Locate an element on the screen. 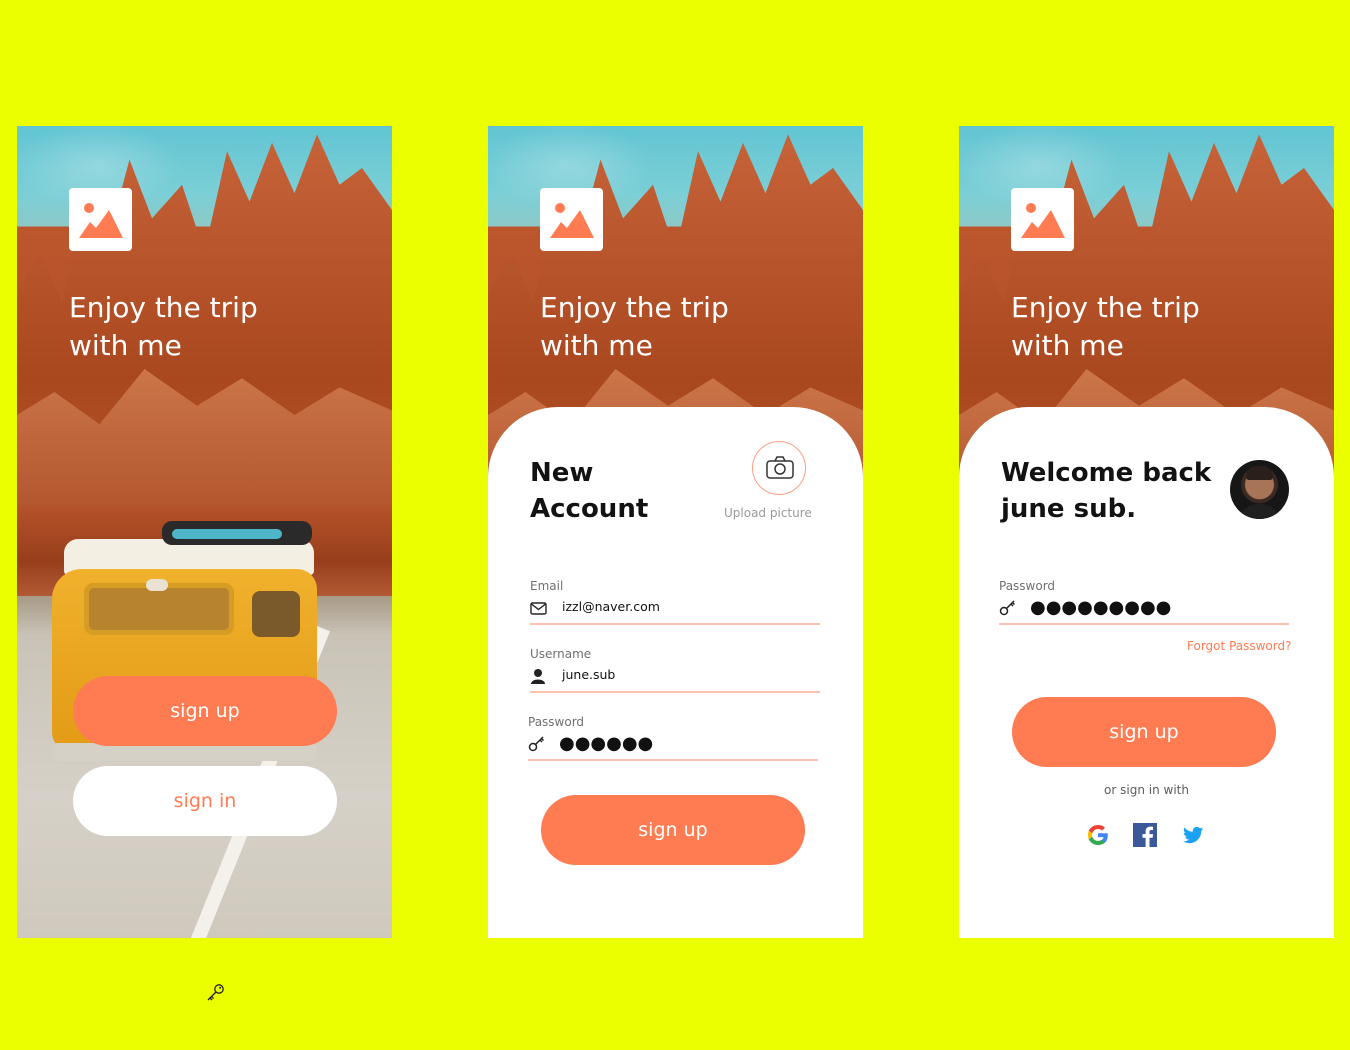 This screenshot has width=1350, height=1050. user-icon is located at coordinates (538, 676).